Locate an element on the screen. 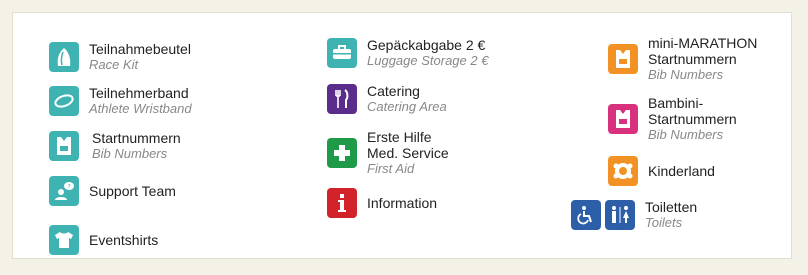 This screenshot has height=275, width=808. legend-label-de: Toiletten is located at coordinates (671, 207).